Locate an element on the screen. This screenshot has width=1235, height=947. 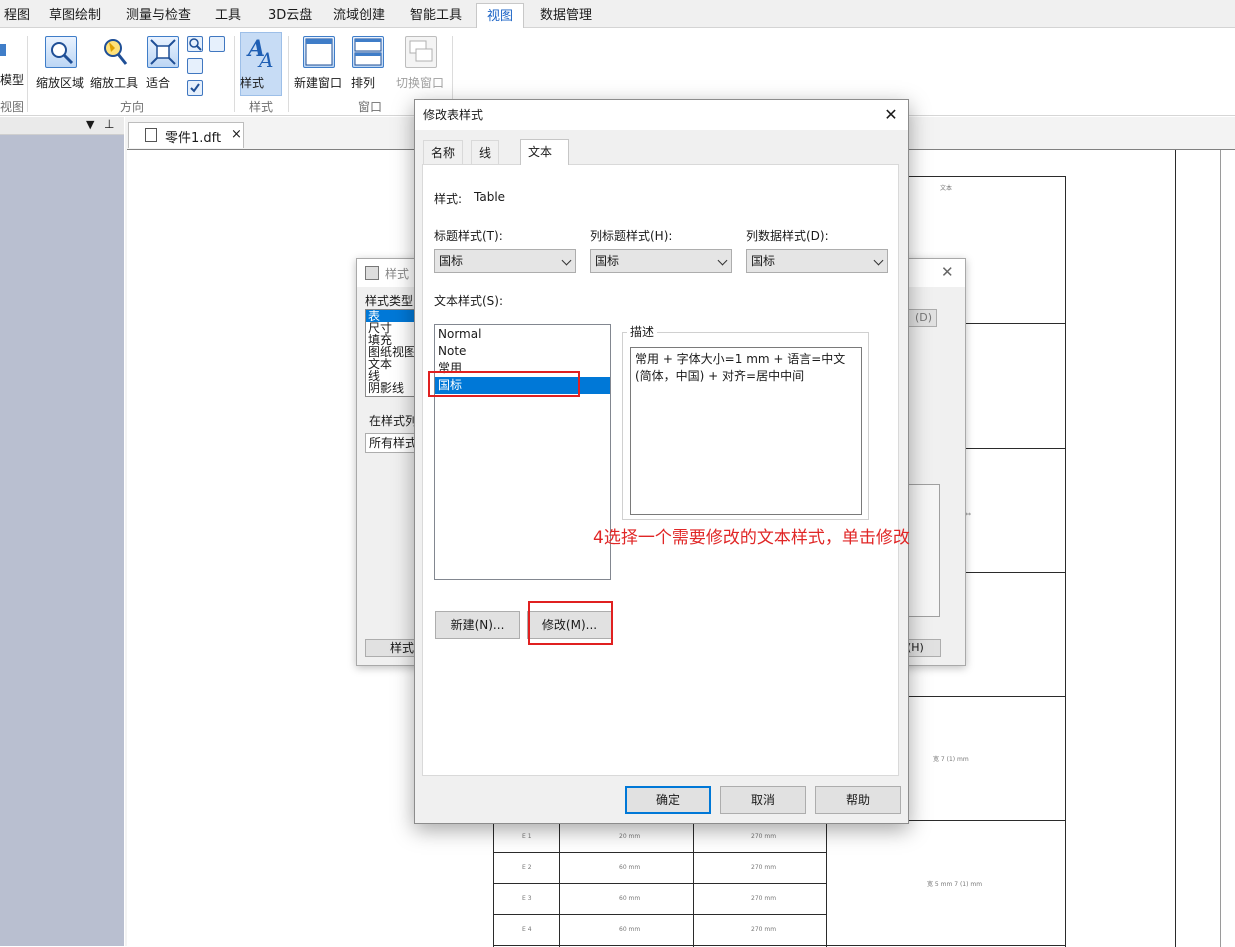
ribbon-tab-sketch: 草图绘制 is located at coordinates (75, 15).